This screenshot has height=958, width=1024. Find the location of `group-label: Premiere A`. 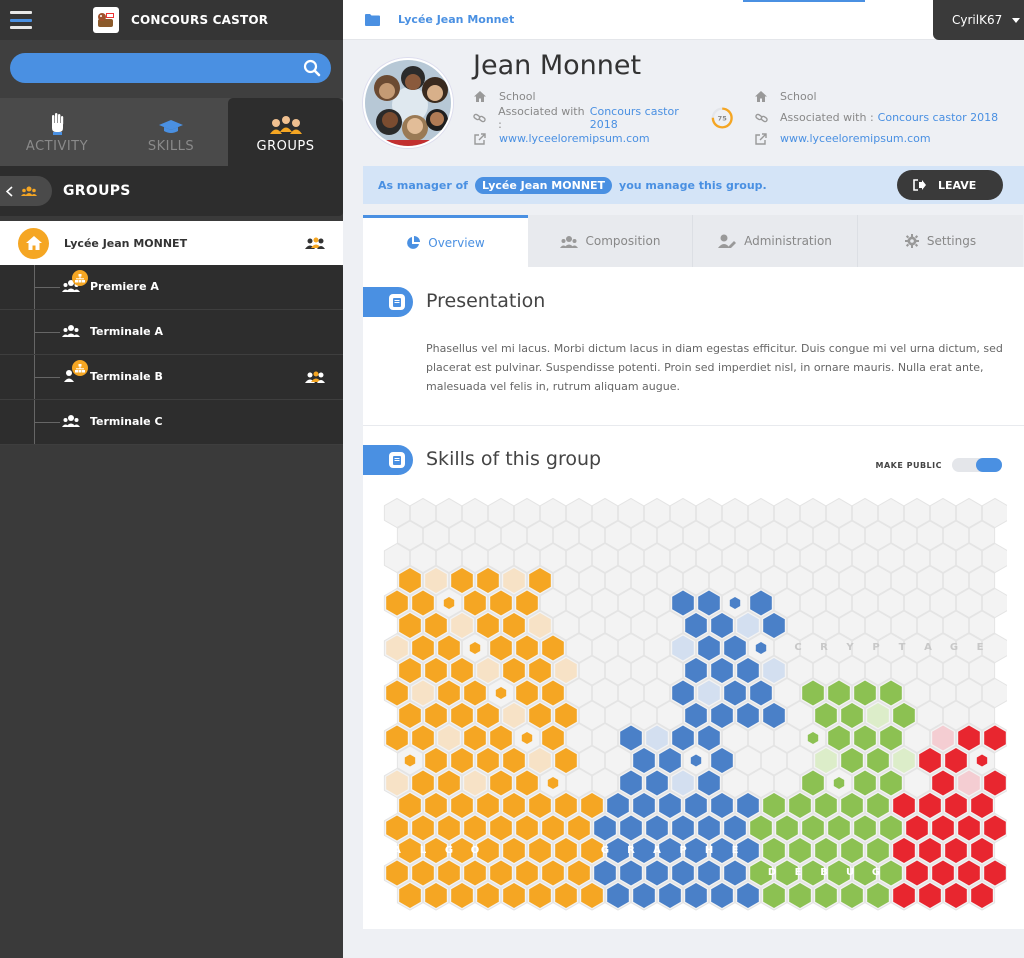

group-label: Premiere A is located at coordinates (124, 286).